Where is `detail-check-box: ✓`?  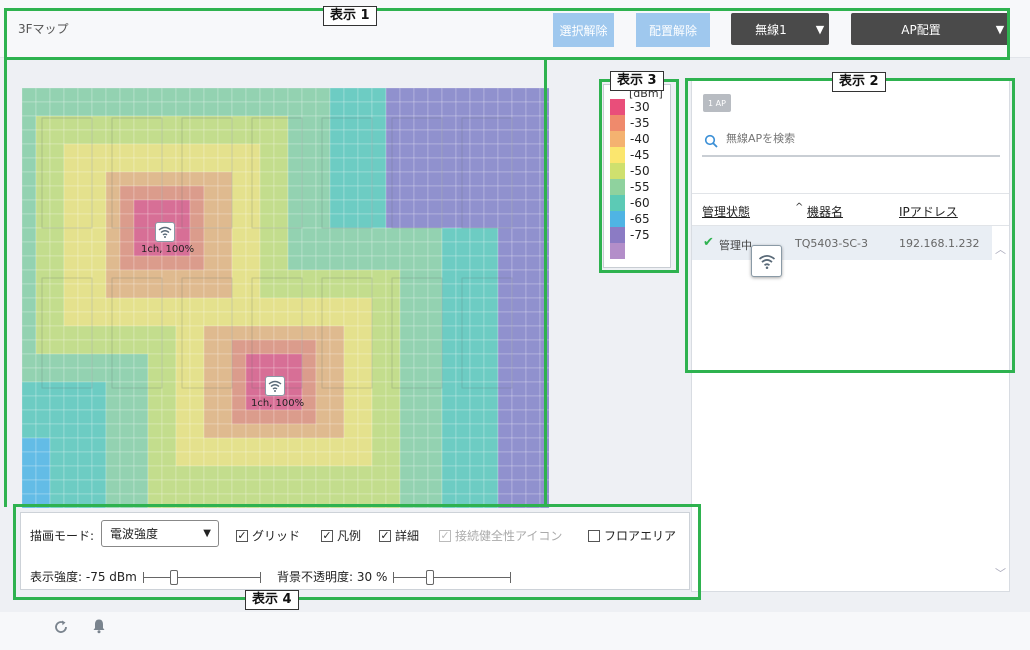
detail-check-box: ✓ is located at coordinates (385, 535).